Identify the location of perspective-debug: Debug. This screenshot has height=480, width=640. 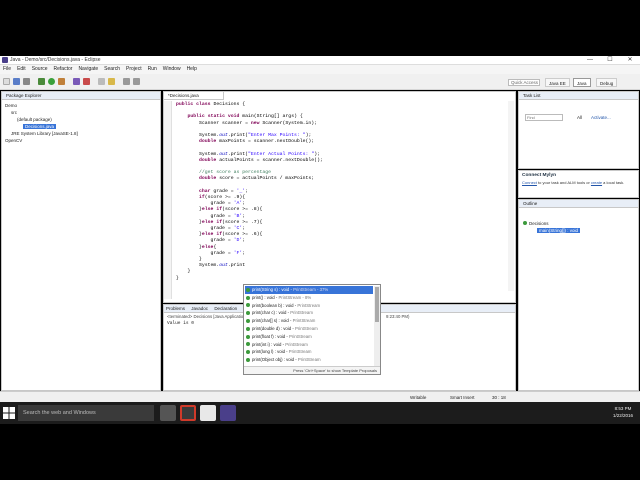
(607, 82).